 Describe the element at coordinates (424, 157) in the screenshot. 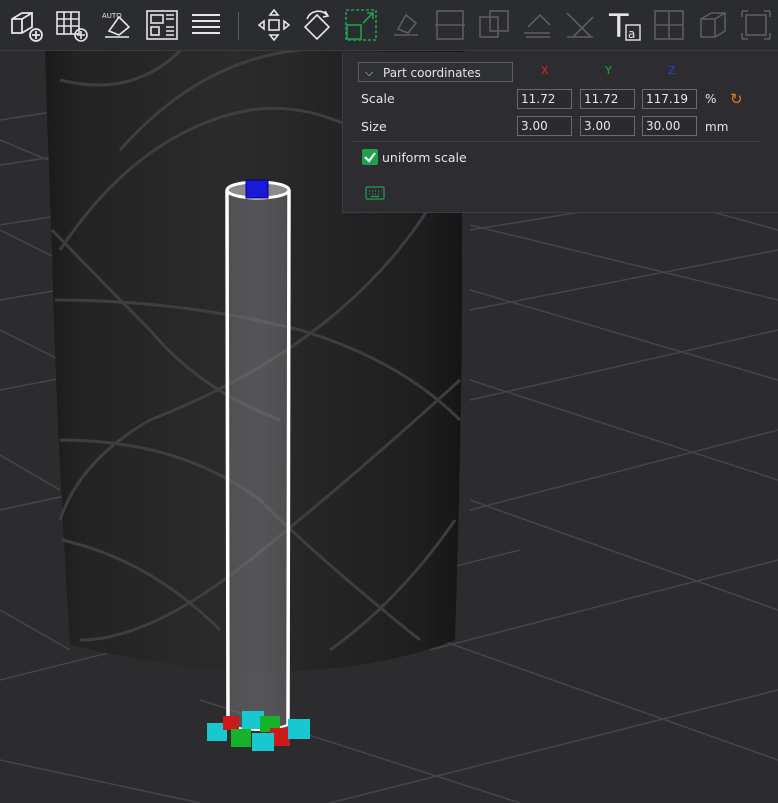

I see `uniform-scale-label: uniform scale` at that location.